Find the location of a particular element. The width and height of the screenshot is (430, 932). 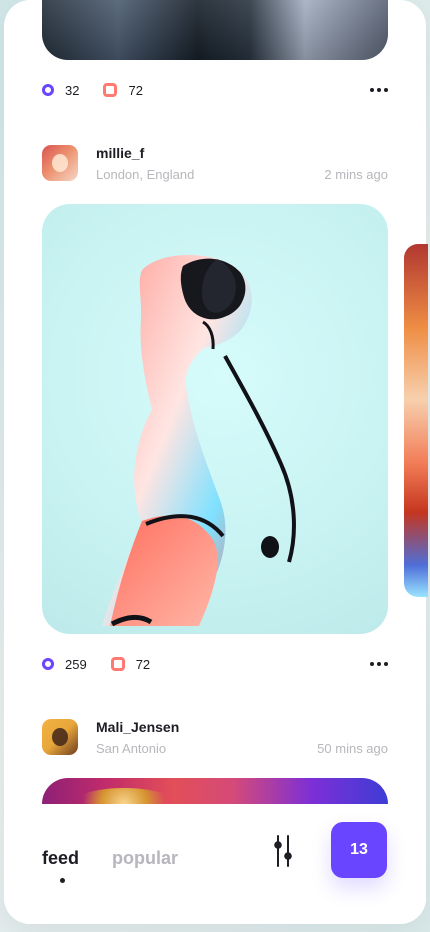

author-meta: San Antonio 50 mins ago is located at coordinates (242, 748).